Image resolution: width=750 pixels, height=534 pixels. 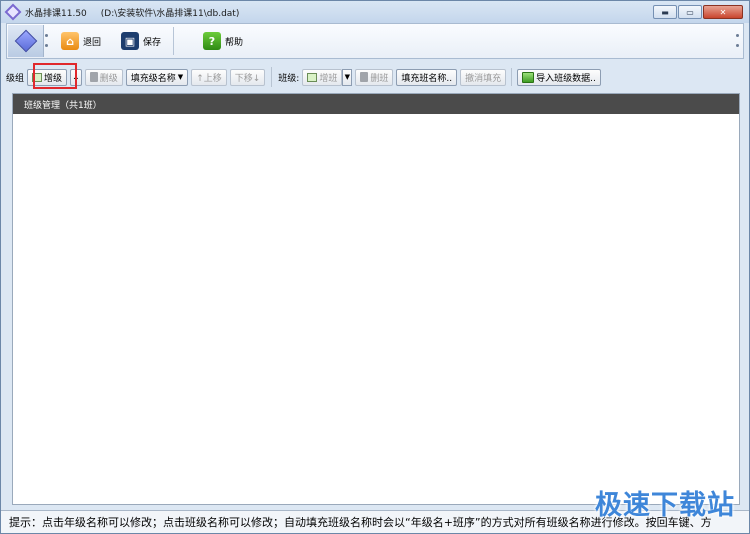 I want to click on move-down-button: 下移↓, so click(x=247, y=77).